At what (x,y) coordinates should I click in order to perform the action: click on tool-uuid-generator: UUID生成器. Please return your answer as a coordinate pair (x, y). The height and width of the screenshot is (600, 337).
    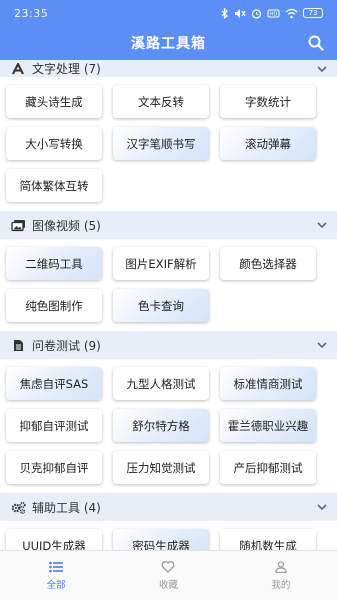
    Looking at the image, I should click on (54, 539).